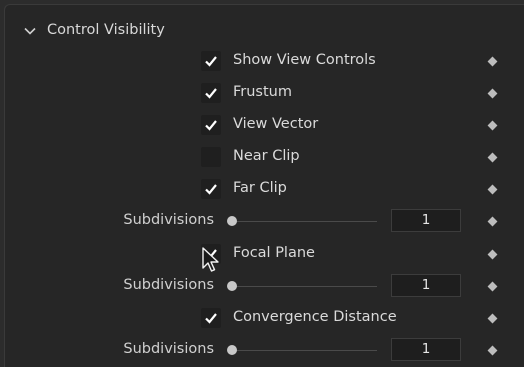 Image resolution: width=524 pixels, height=367 pixels. I want to click on row-show-view-controls: Show View Controls, so click(264, 61).